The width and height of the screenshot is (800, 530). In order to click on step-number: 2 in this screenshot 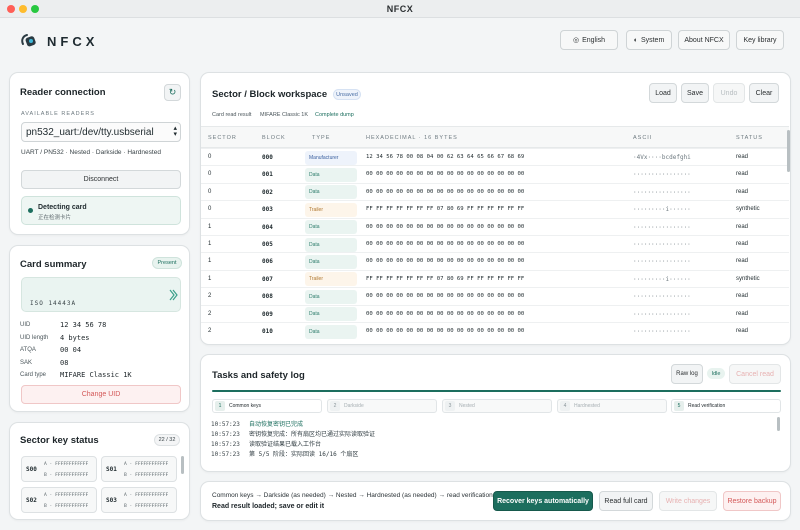, I will do `click(335, 406)`.